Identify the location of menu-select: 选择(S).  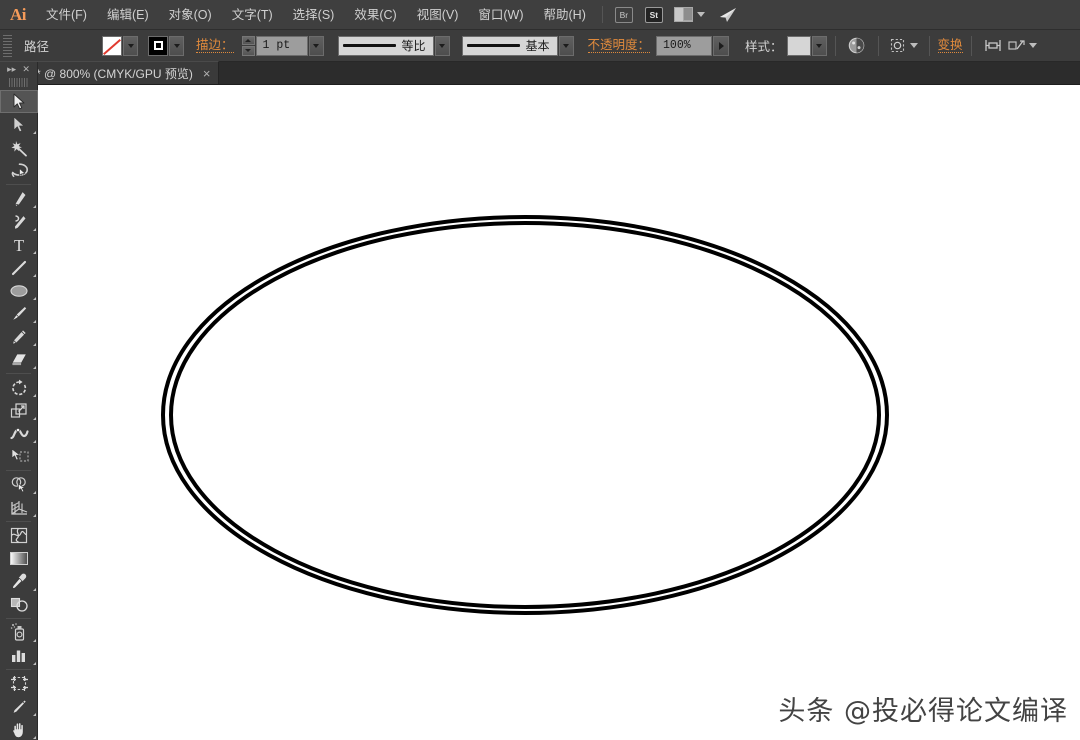
(314, 15).